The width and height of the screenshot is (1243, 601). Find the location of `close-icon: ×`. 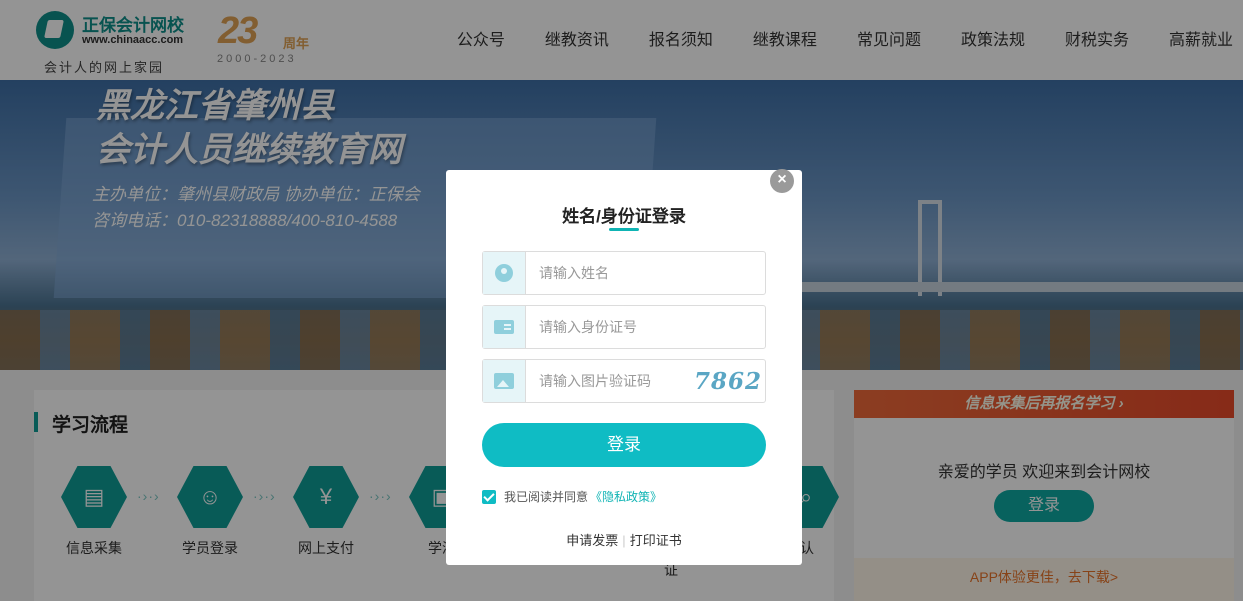

close-icon: × is located at coordinates (782, 181).